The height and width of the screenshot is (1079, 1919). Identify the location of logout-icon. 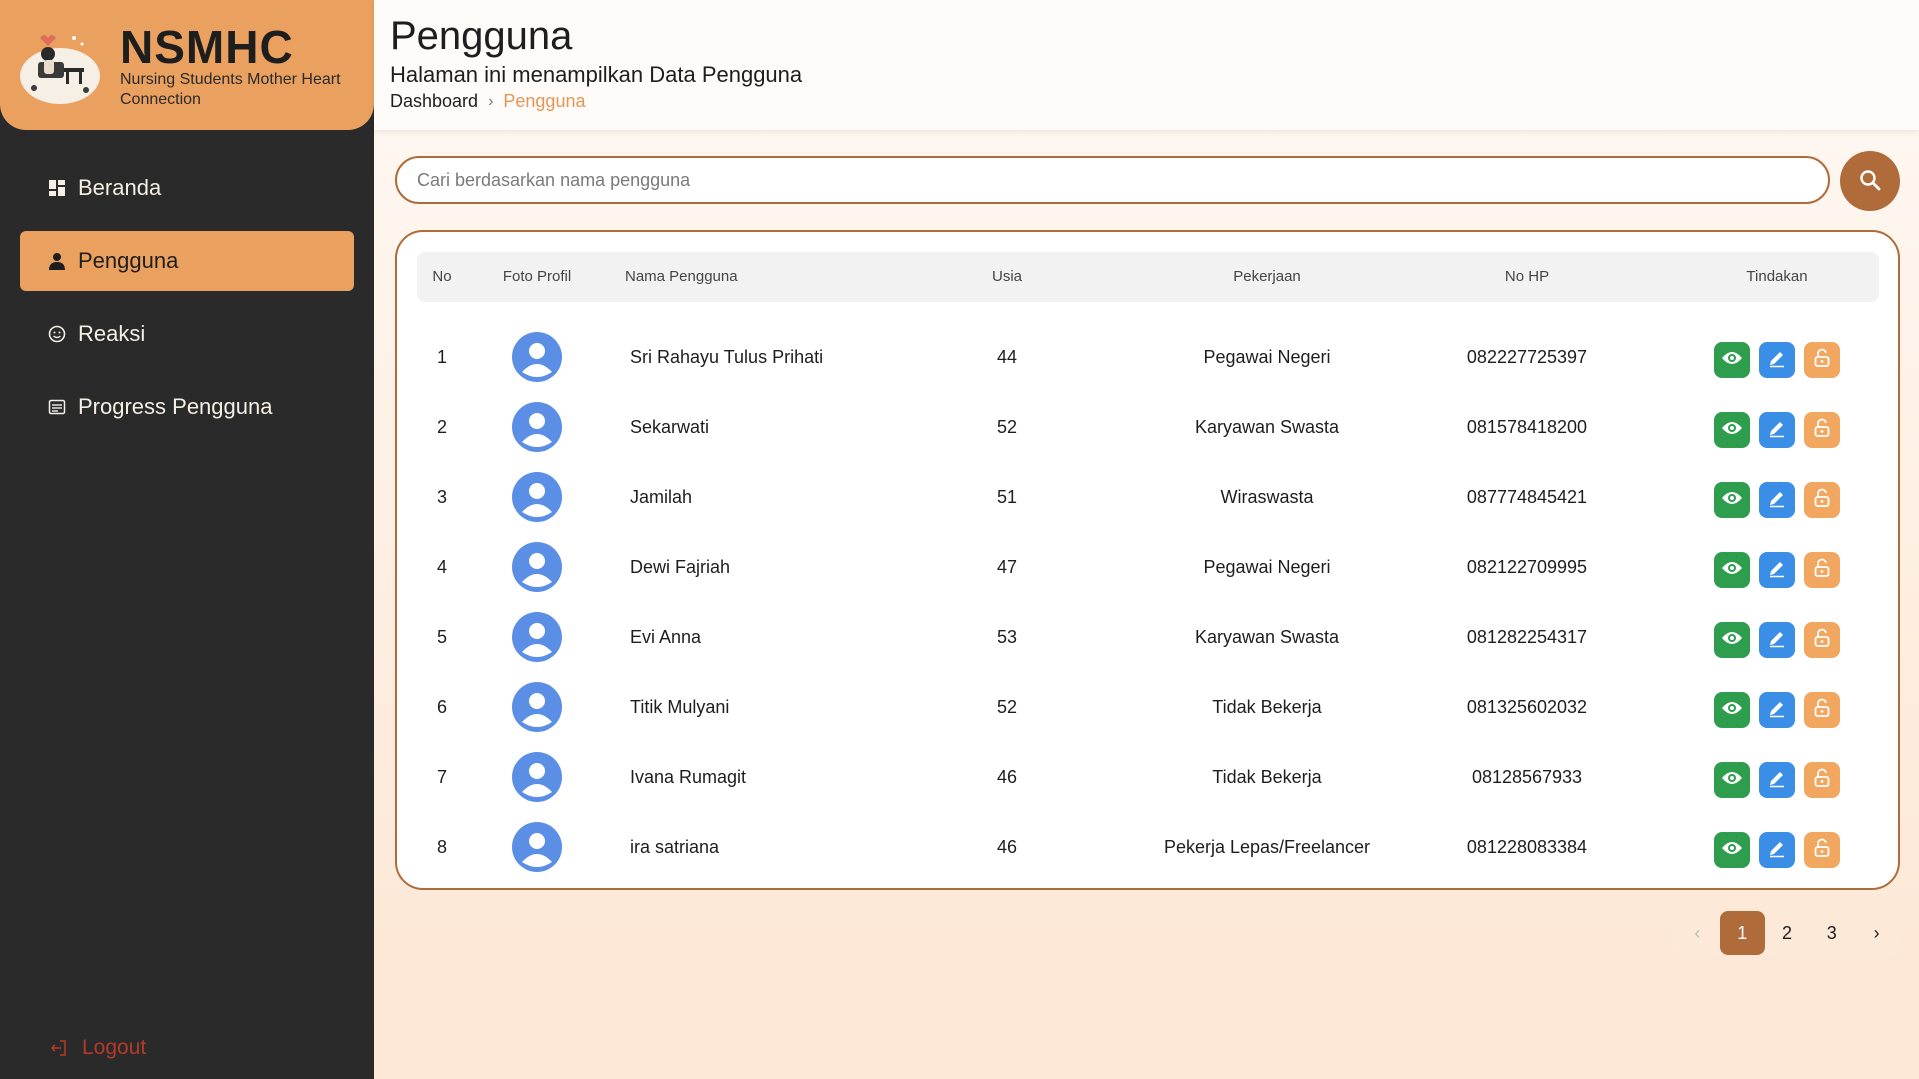
(59, 1048).